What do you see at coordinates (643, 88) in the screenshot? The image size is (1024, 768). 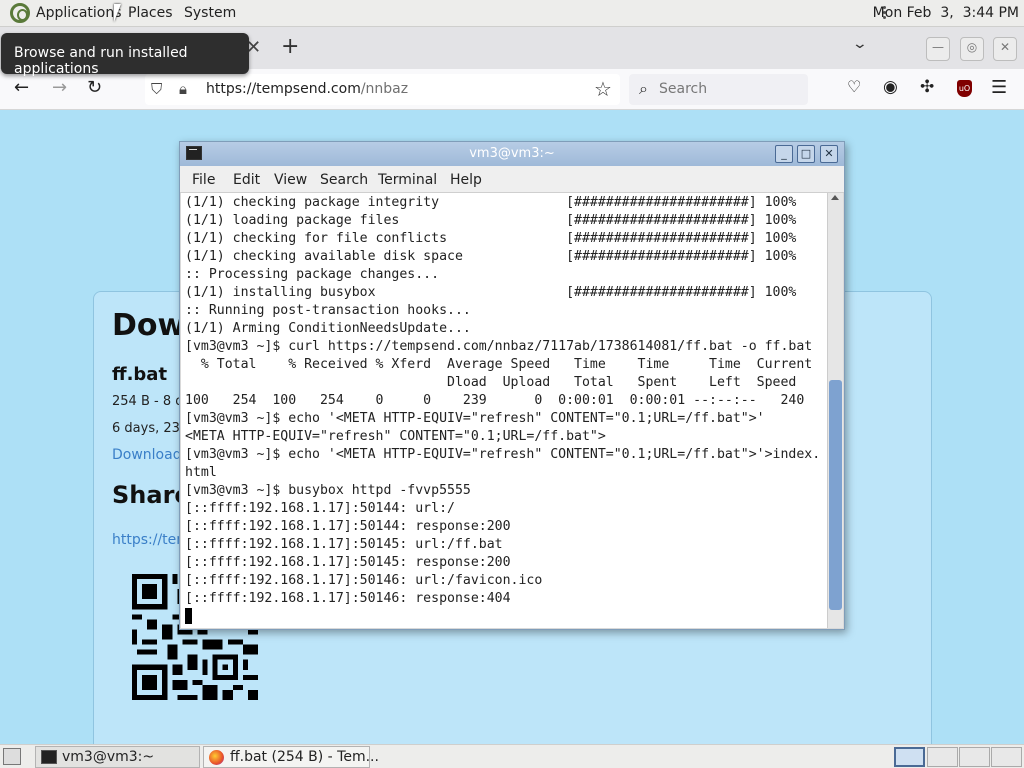 I see `search-icon: ⌕` at bounding box center [643, 88].